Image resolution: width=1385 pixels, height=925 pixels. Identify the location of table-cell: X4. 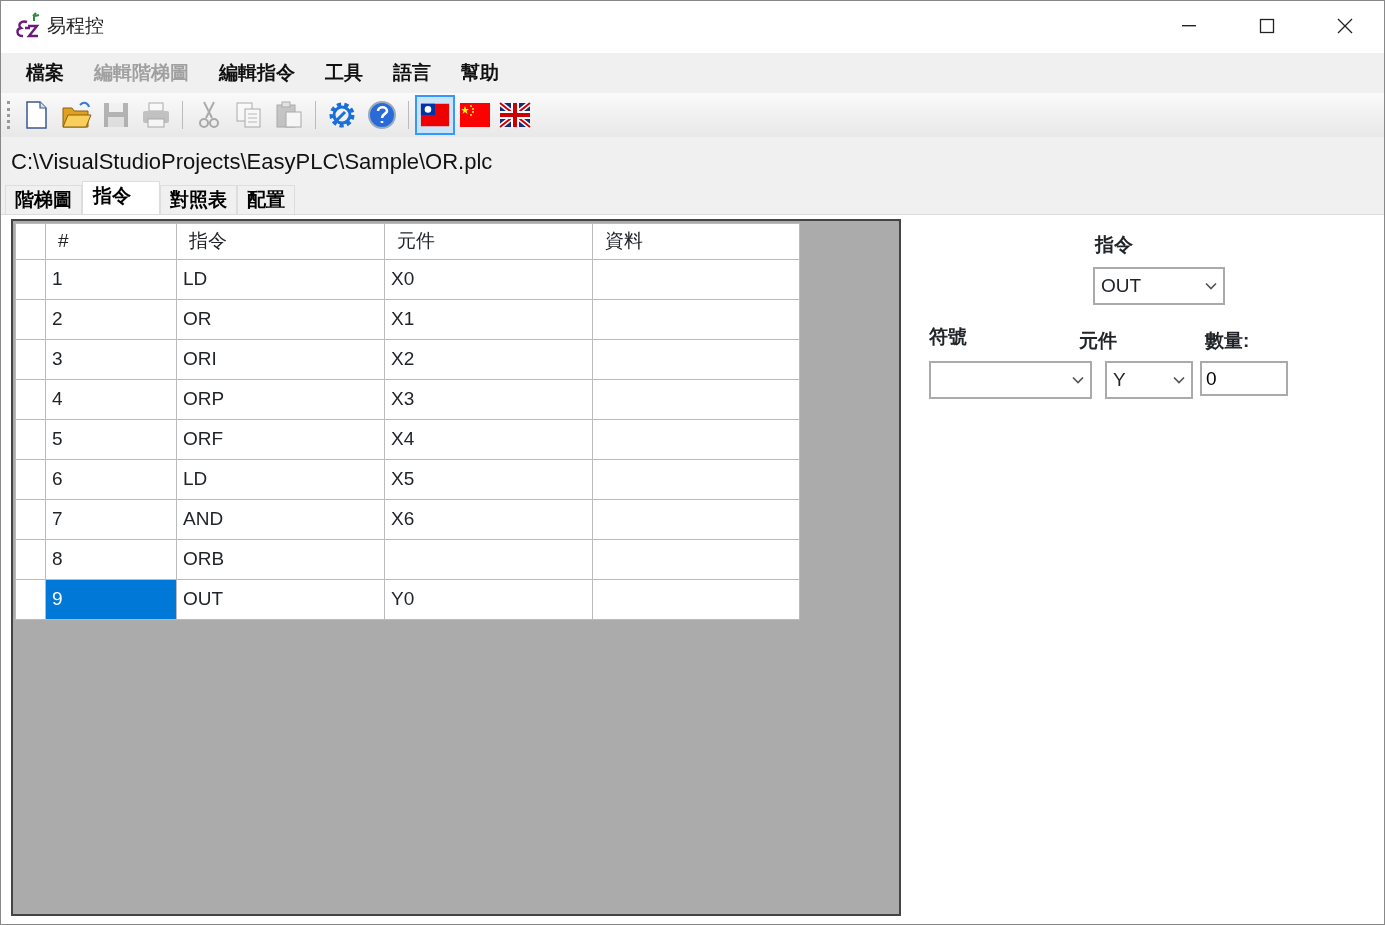
(488, 439).